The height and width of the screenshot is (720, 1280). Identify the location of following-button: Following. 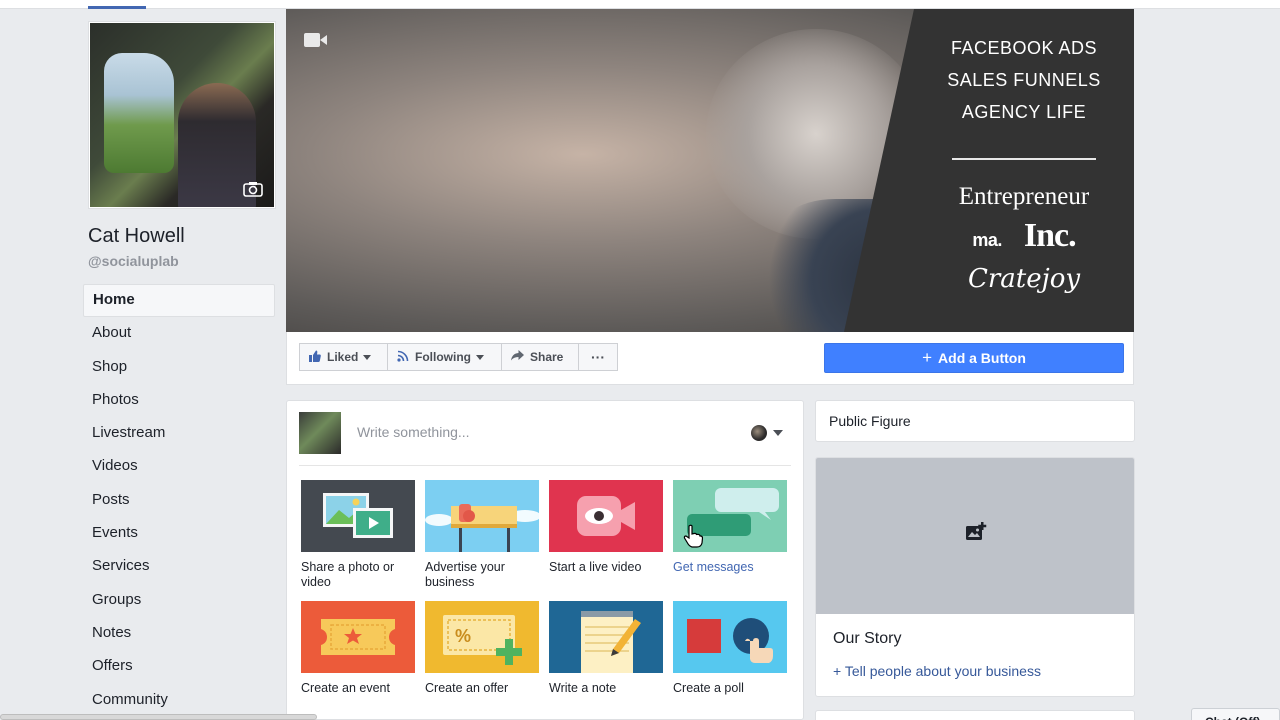
(444, 357).